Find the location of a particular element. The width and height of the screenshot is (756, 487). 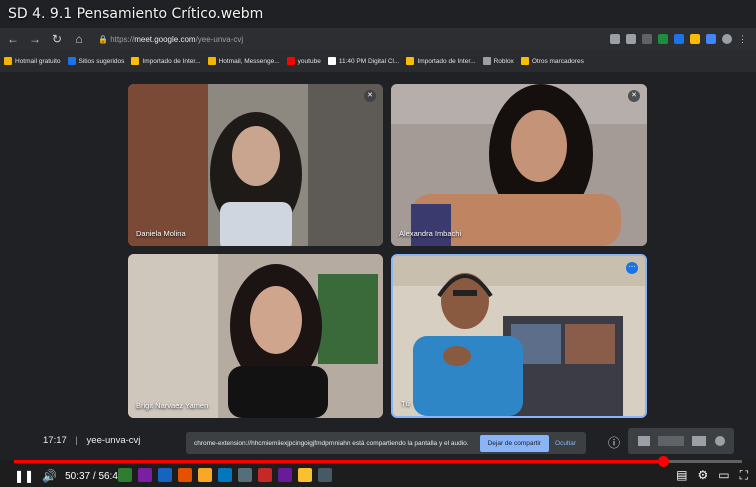

bookmark-item: Sitios sugeridos is located at coordinates (96, 61).